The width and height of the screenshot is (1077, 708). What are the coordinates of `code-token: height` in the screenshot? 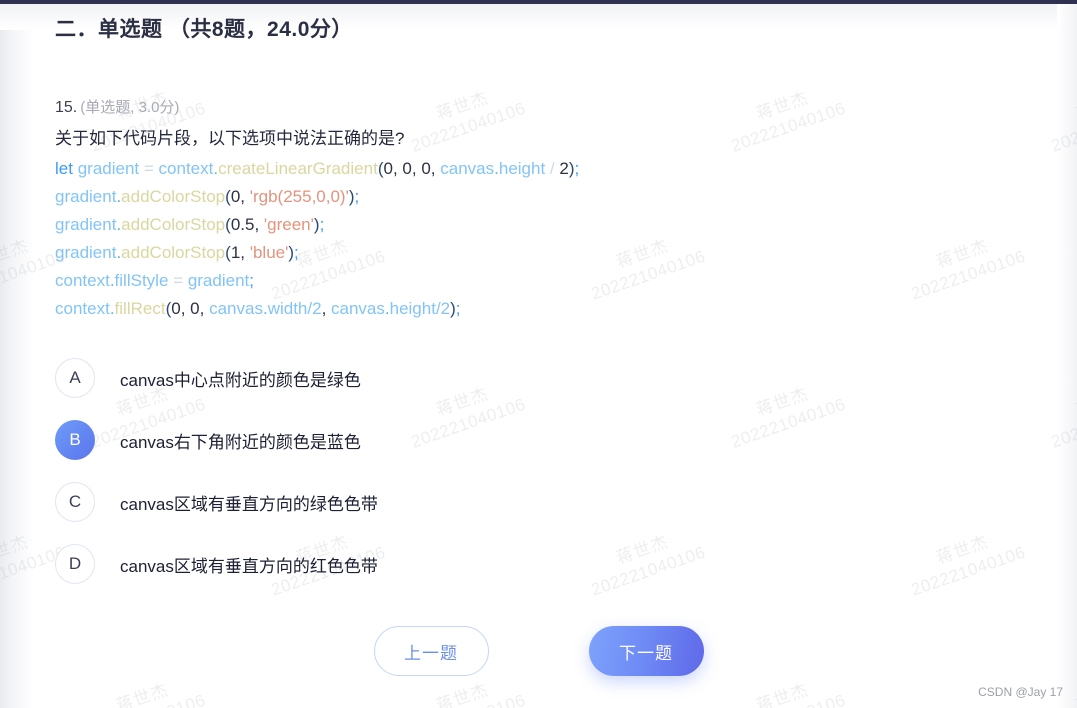 It's located at (522, 168).